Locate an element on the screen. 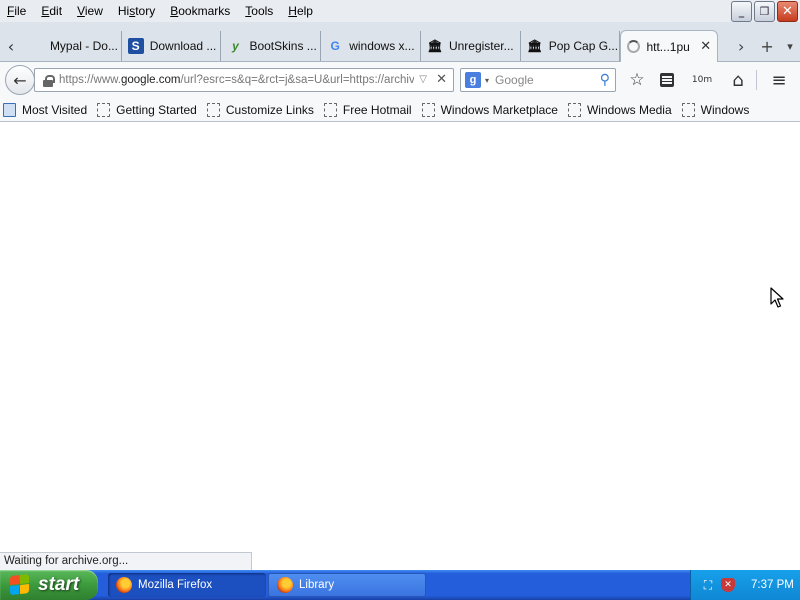 This screenshot has width=800, height=600. access-key: T is located at coordinates (248, 11).